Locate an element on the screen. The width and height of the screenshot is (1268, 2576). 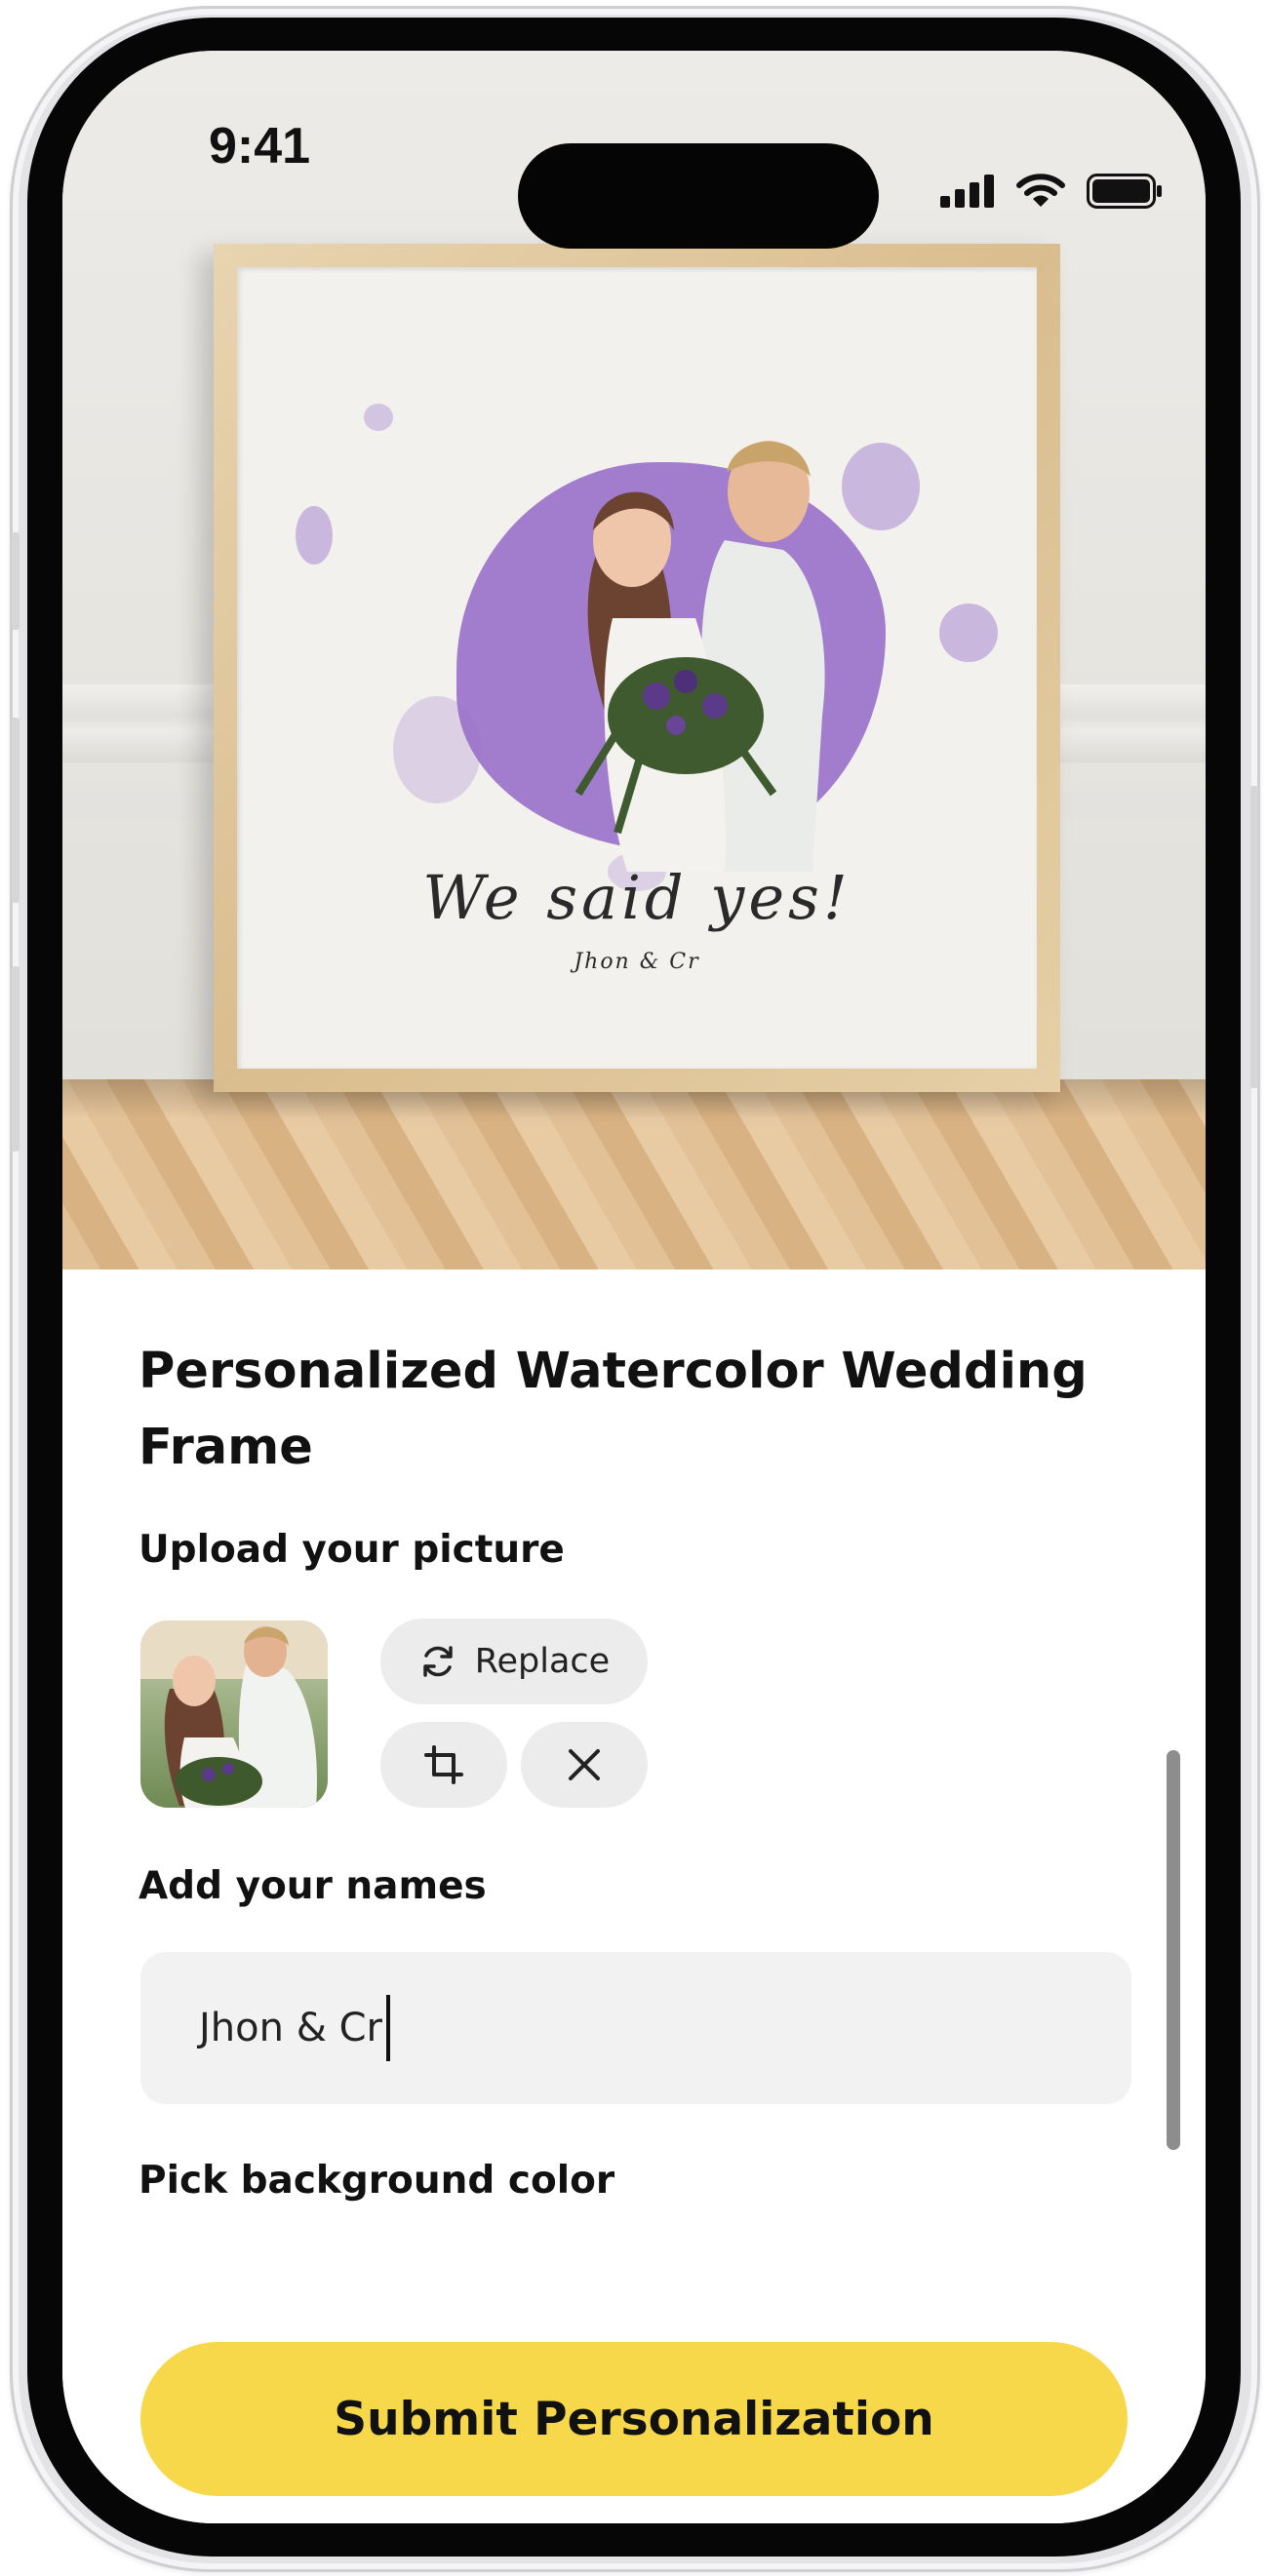
crop-icon is located at coordinates (443, 1764).